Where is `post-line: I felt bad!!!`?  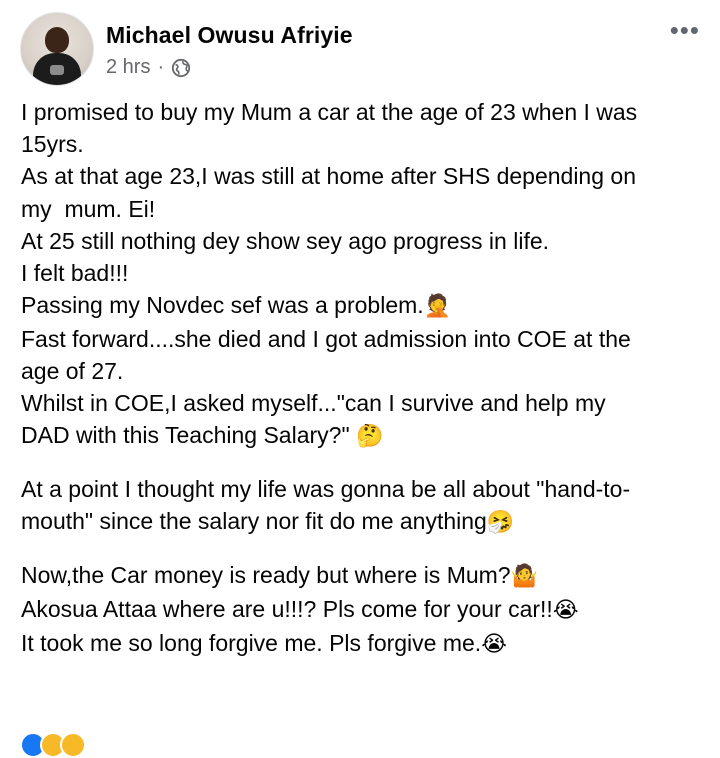
post-line: I felt bad!!! is located at coordinates (75, 272).